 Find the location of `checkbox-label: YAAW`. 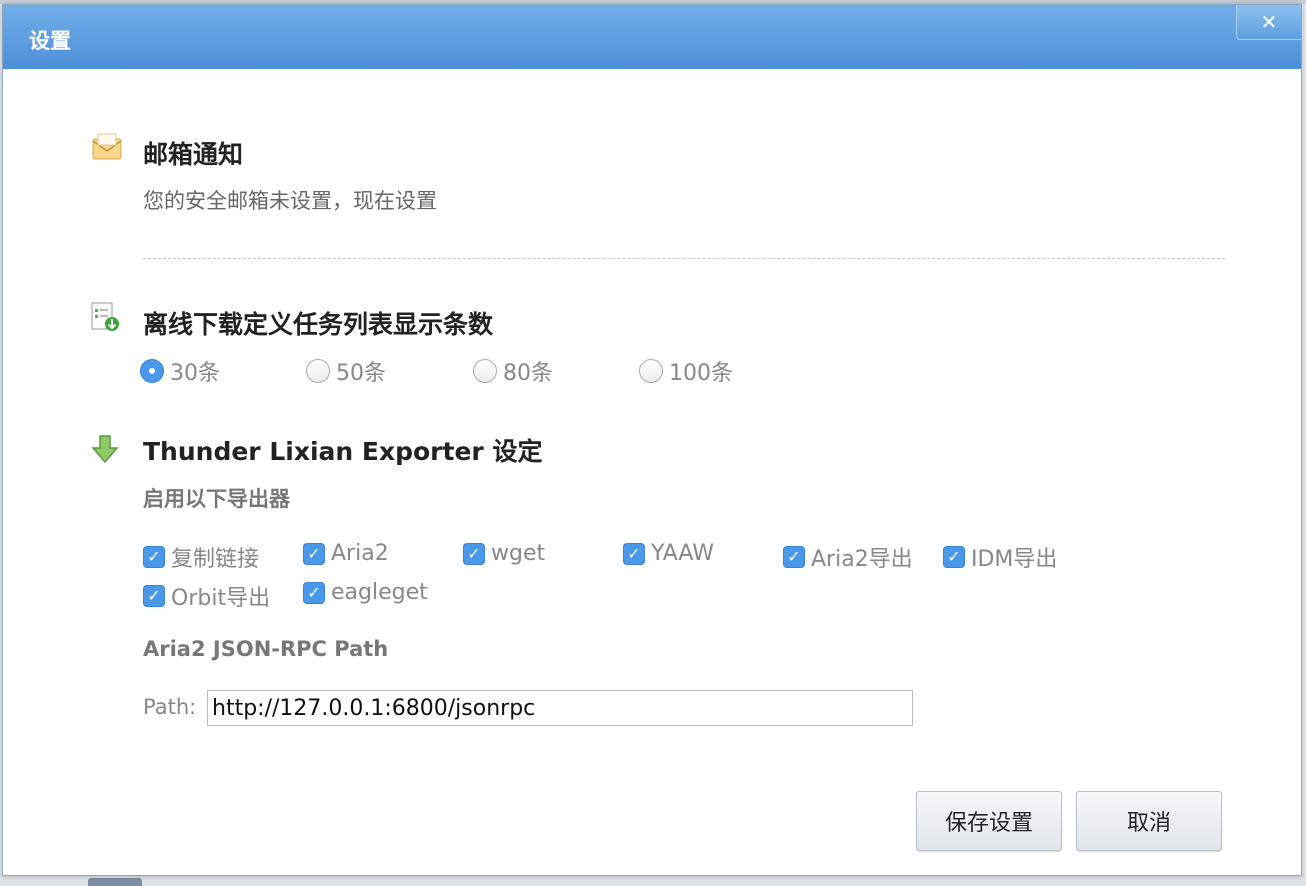

checkbox-label: YAAW is located at coordinates (682, 553).